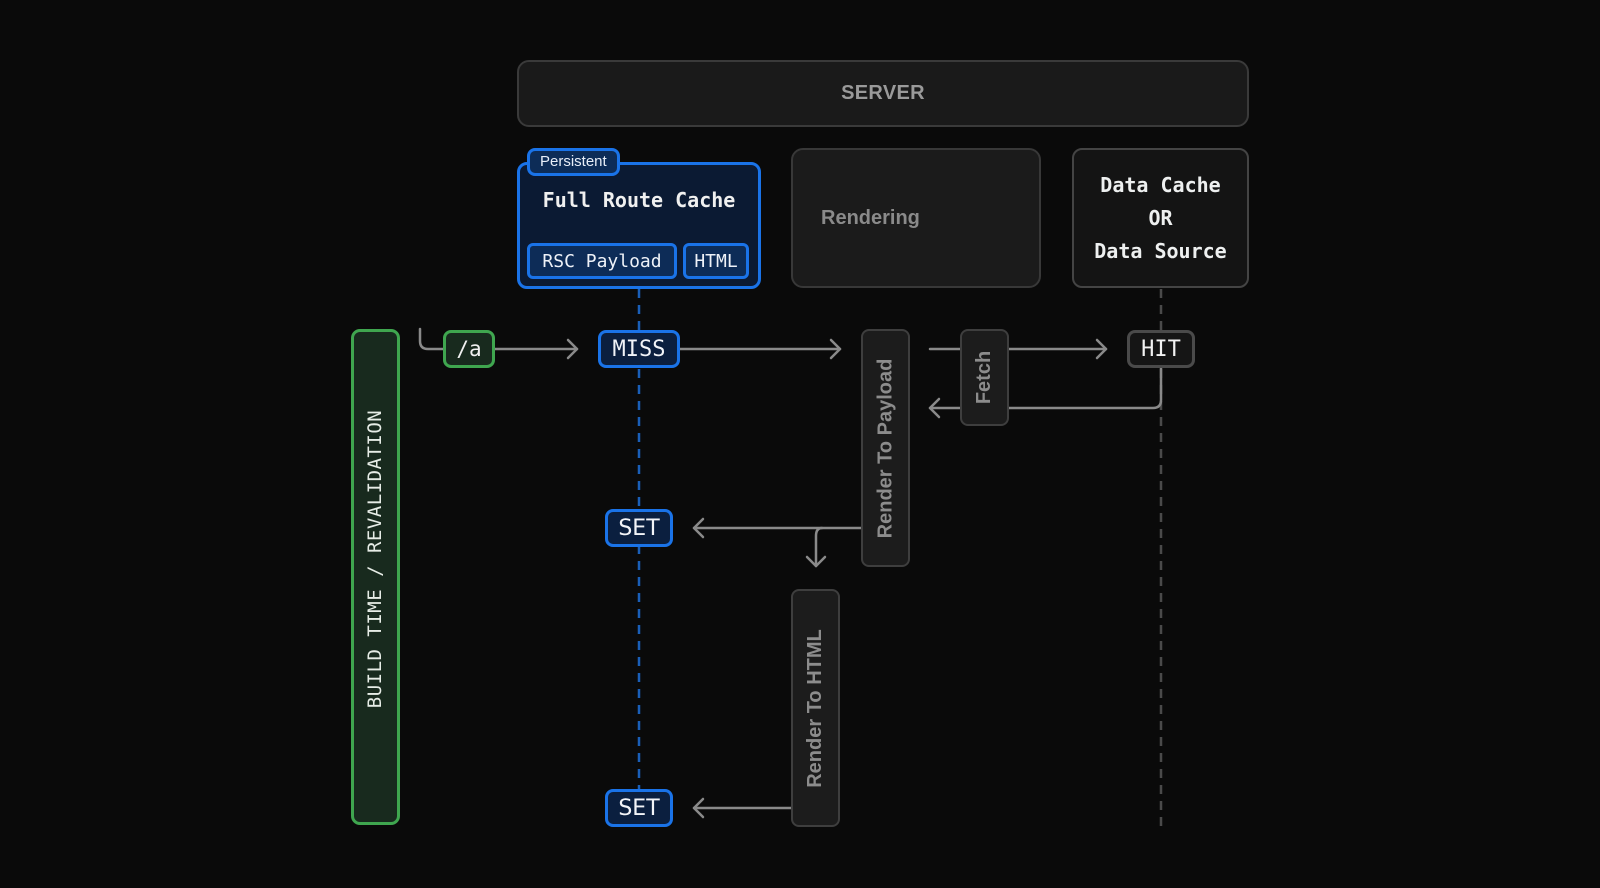  Describe the element at coordinates (573, 162) in the screenshot. I see `persistent-badge: Persistent` at that location.